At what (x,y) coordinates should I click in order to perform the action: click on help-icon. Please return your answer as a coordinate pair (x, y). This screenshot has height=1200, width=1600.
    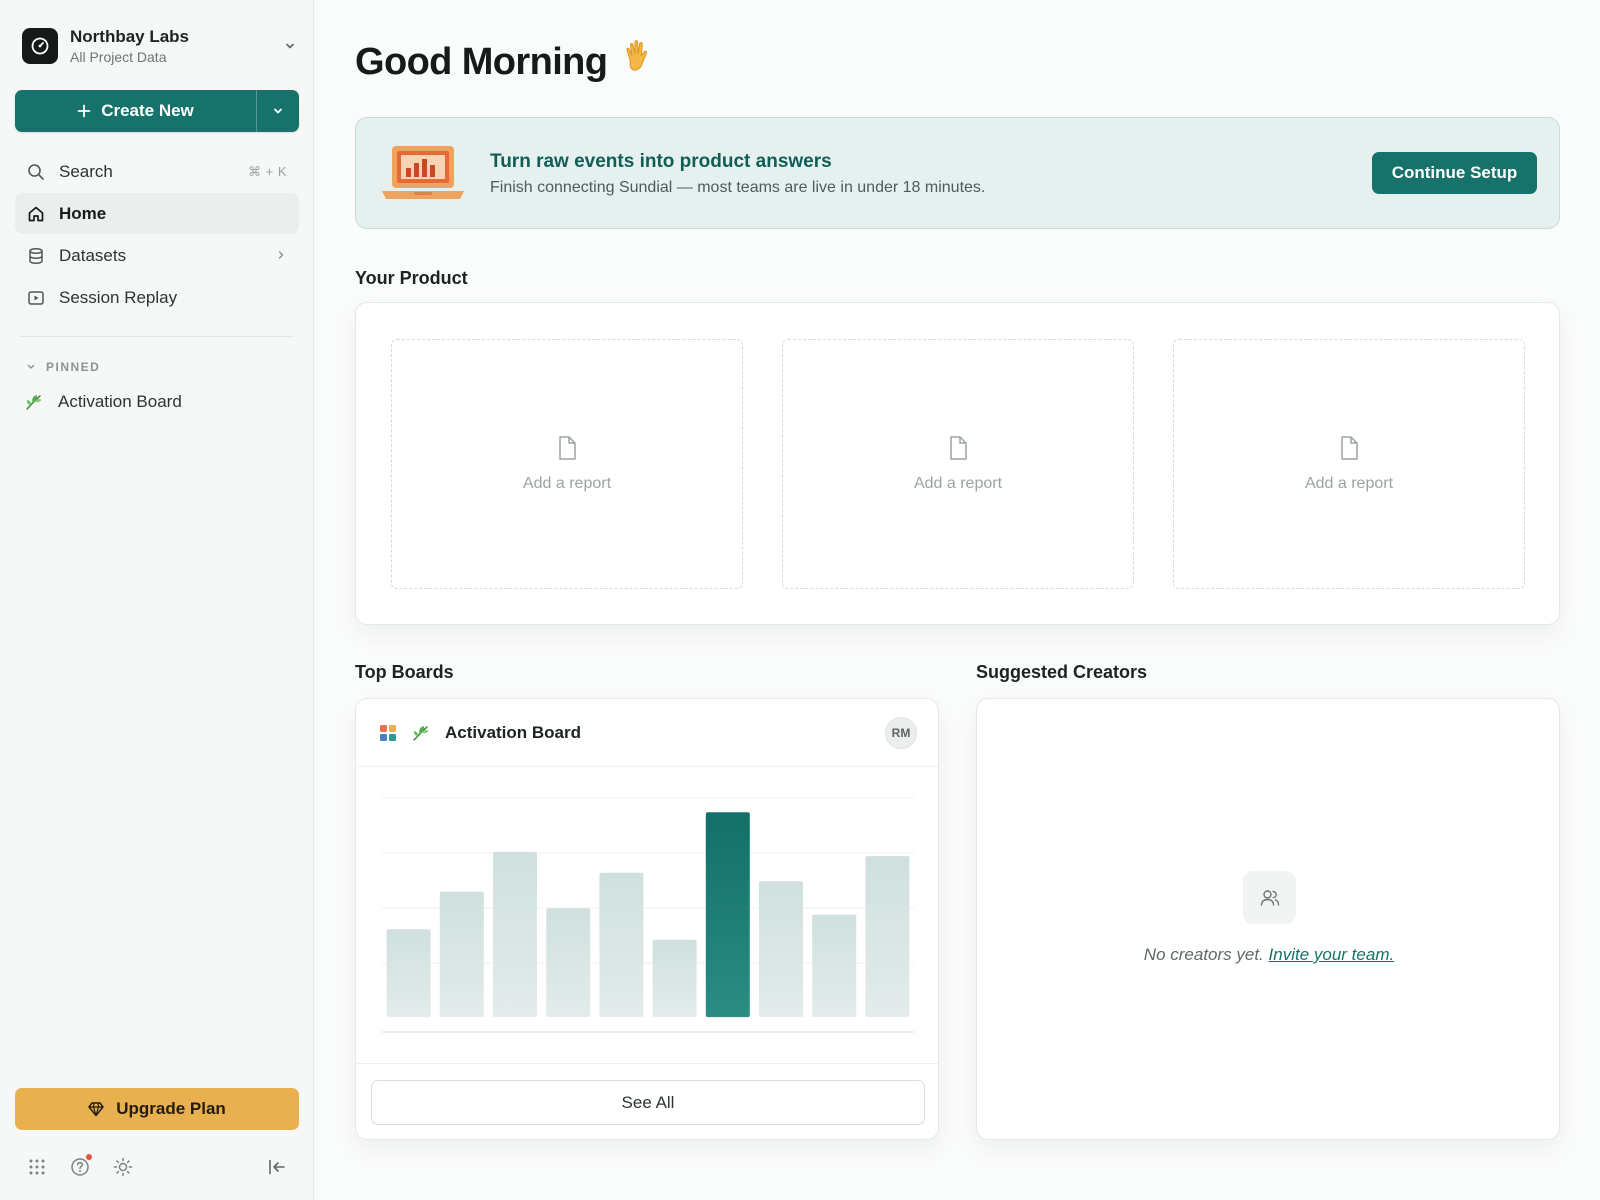
    Looking at the image, I should click on (80, 1166).